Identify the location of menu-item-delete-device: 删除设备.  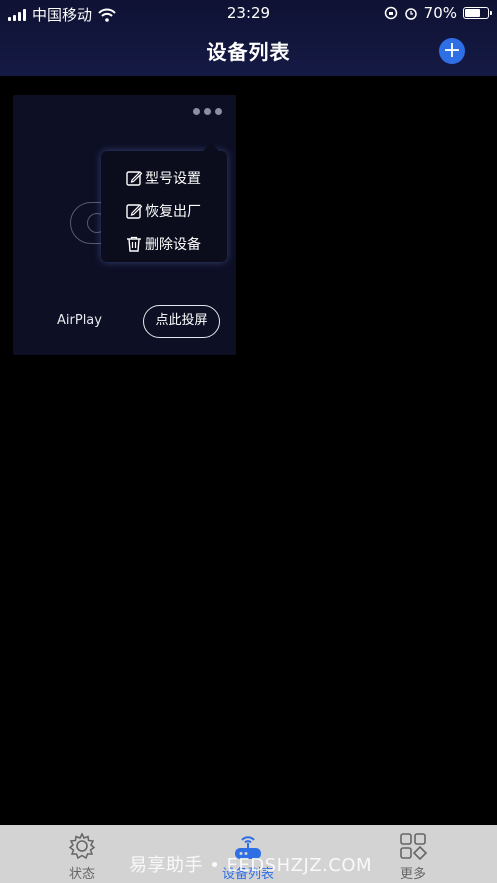
(163, 244).